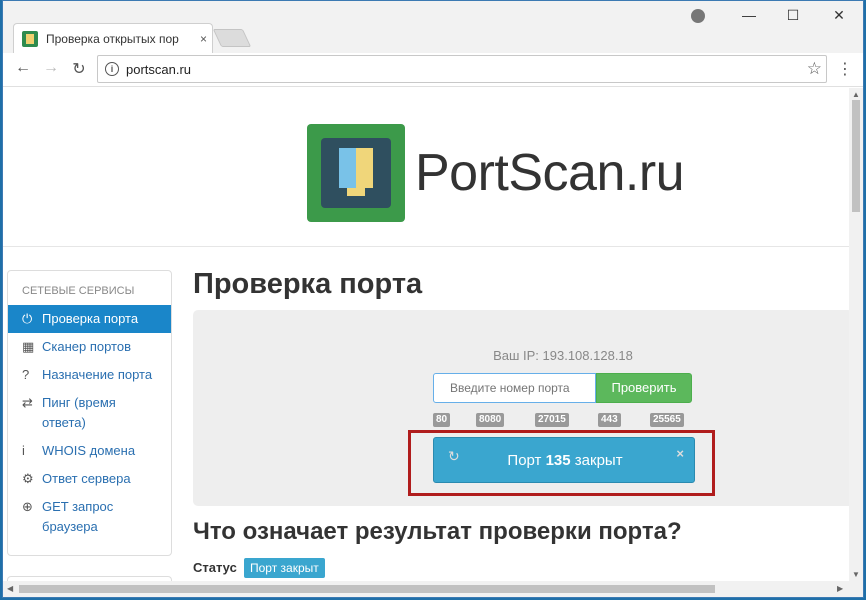 Image resolution: width=866 pixels, height=600 pixels. I want to click on horizontal-scrollbar: ◀ ▶, so click(433, 589).